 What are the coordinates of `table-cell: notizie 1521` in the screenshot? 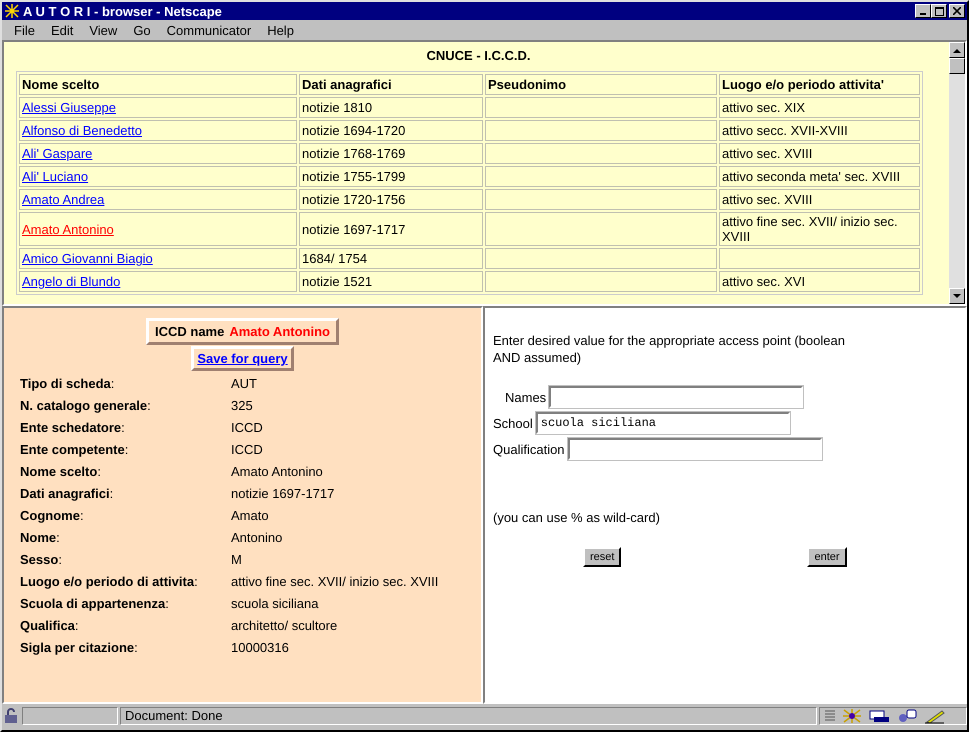 It's located at (391, 281).